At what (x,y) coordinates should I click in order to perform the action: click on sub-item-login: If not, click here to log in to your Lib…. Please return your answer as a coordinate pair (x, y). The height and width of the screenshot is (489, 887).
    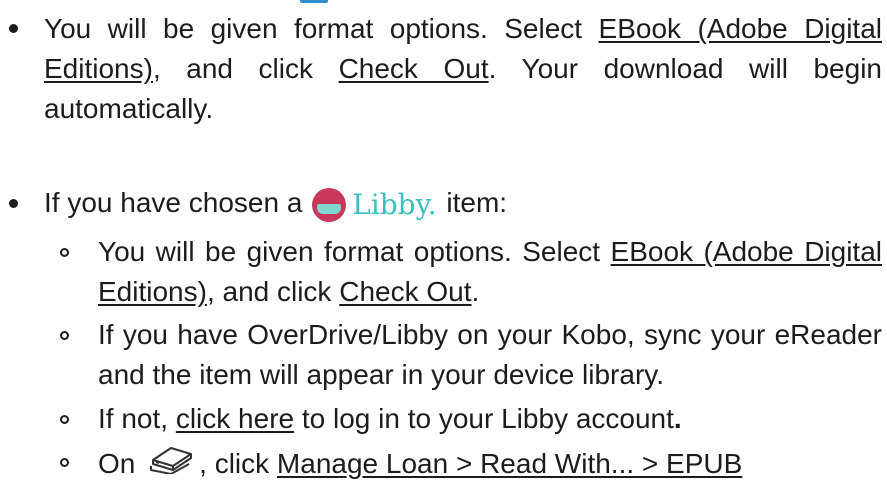
    Looking at the image, I should click on (471, 419).